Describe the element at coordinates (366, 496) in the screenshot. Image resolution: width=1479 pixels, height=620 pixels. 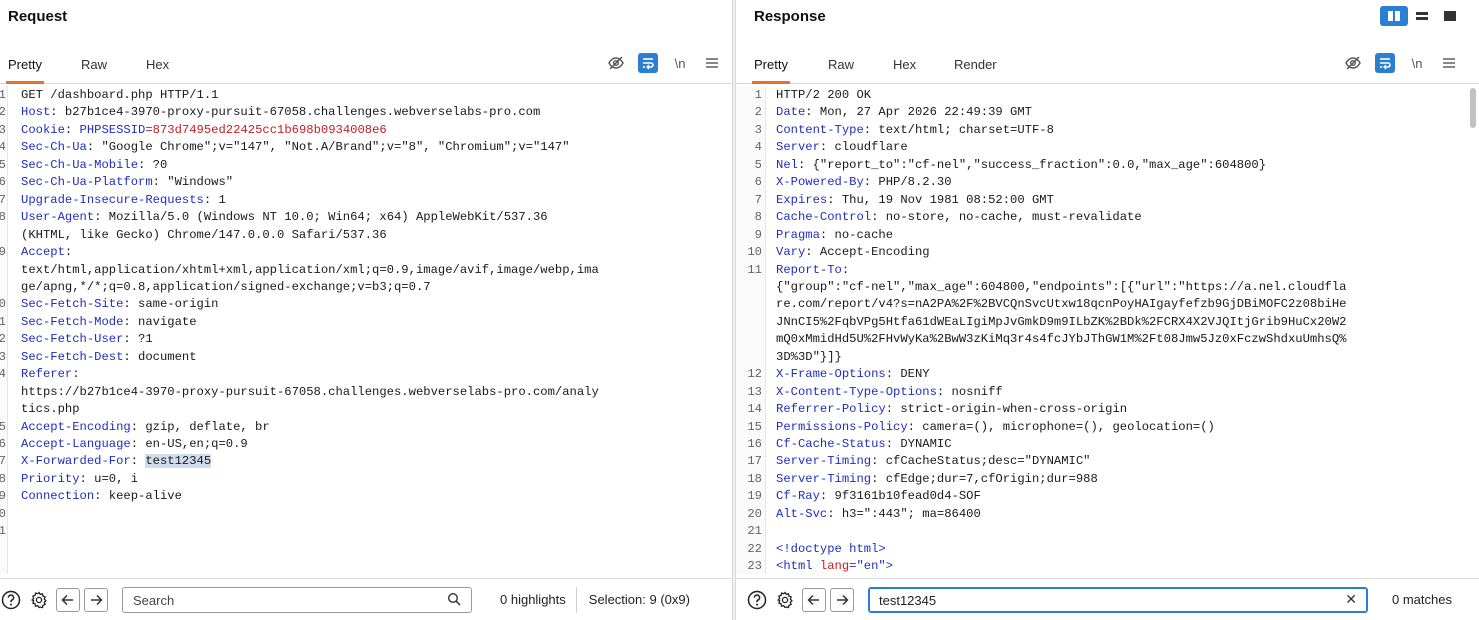
I see `code-line: 19 Connection: keep-alive` at that location.